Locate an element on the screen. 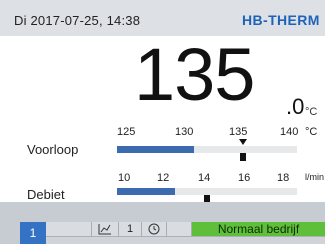  debiet-label: Debiet is located at coordinates (46, 194).